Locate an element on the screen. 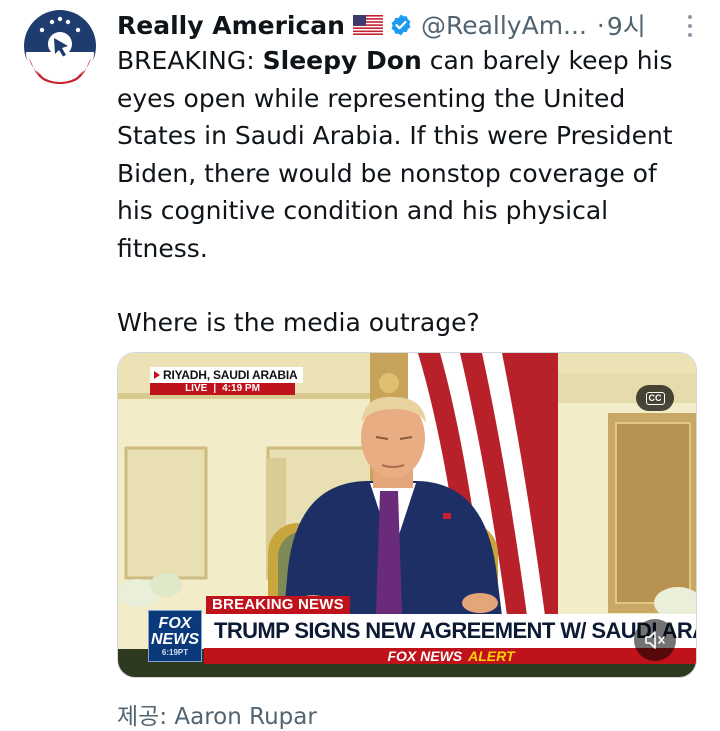 The image size is (720, 731). channel-time: 6:19PT is located at coordinates (175, 652).